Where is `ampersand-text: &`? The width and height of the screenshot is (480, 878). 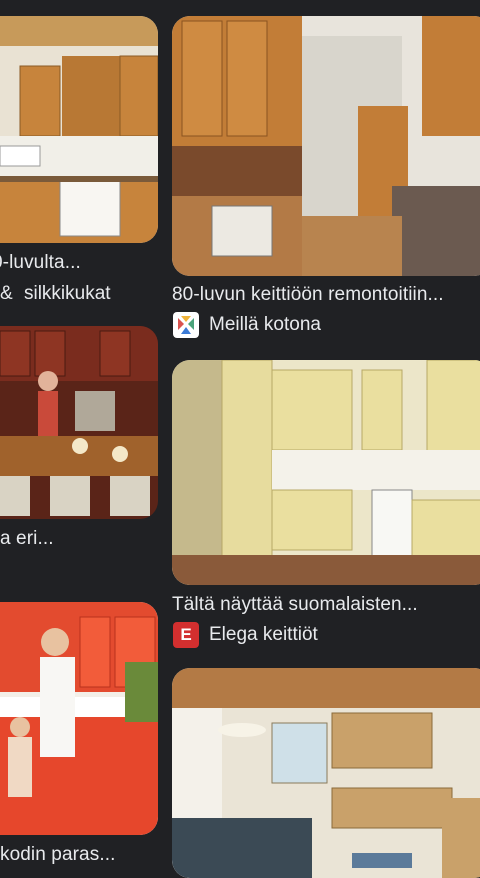
ampersand-text: & is located at coordinates (6, 293).